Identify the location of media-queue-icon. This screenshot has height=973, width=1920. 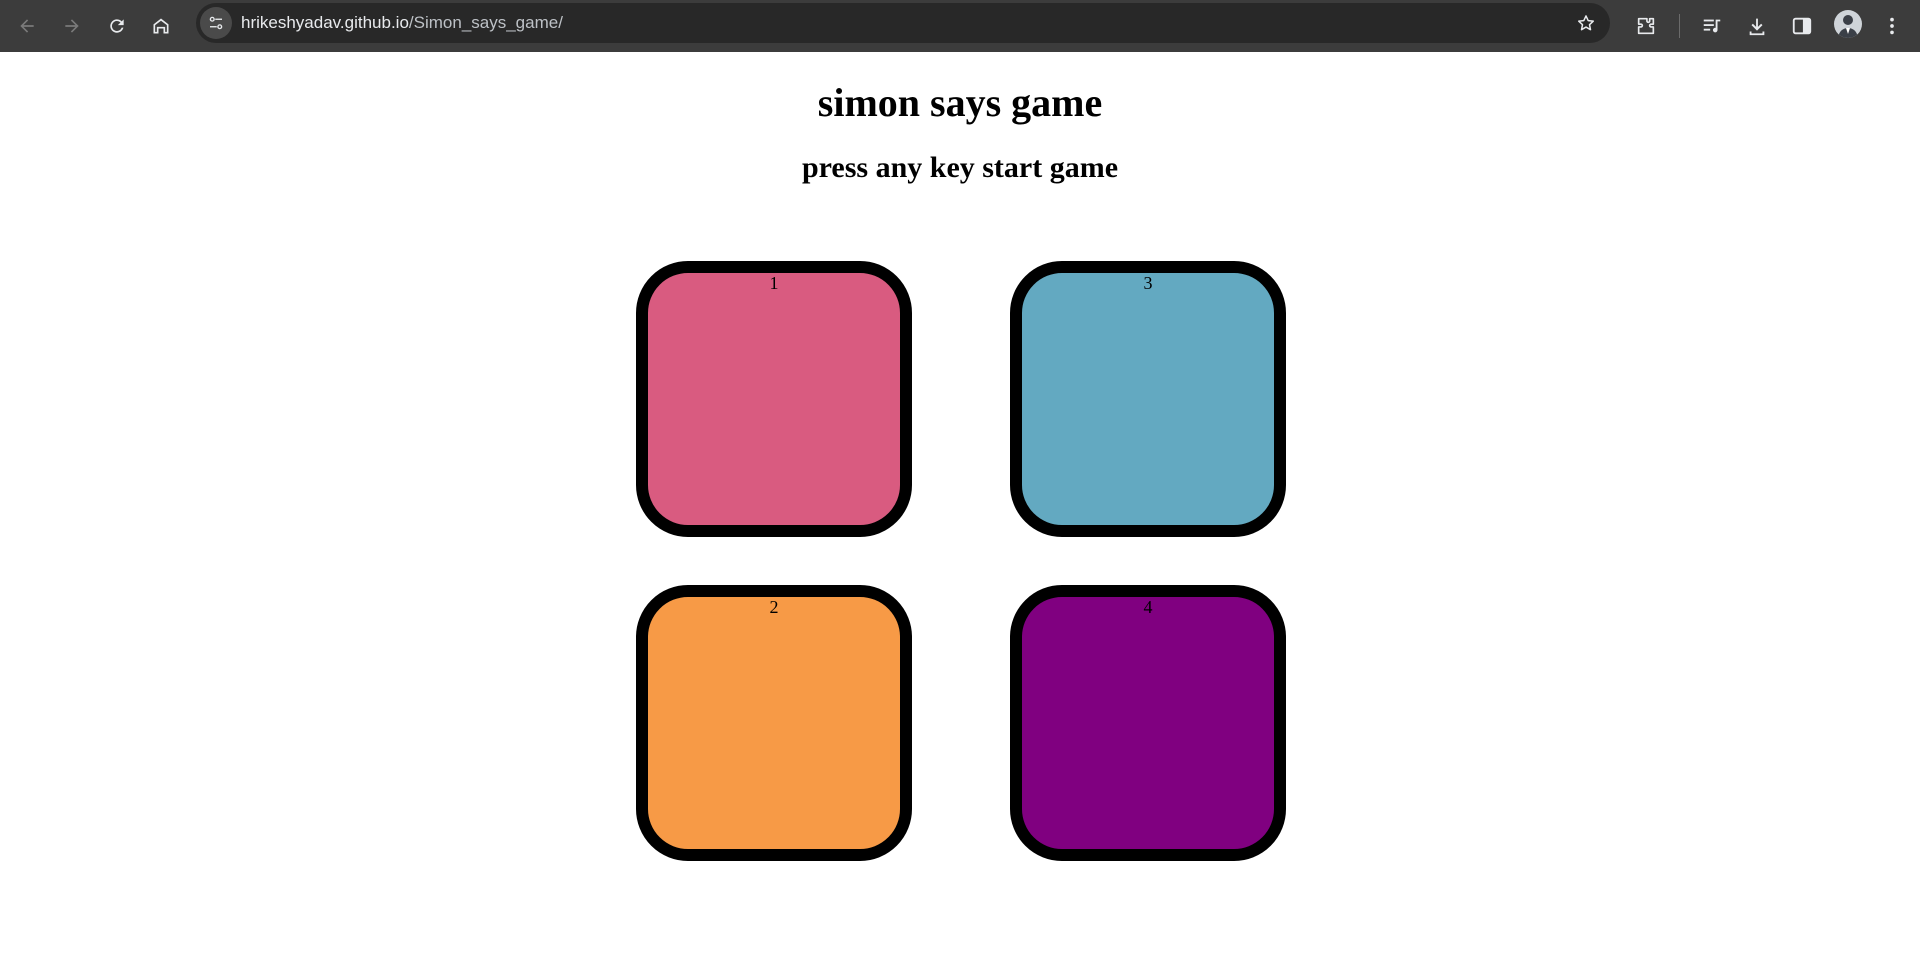
(1712, 26).